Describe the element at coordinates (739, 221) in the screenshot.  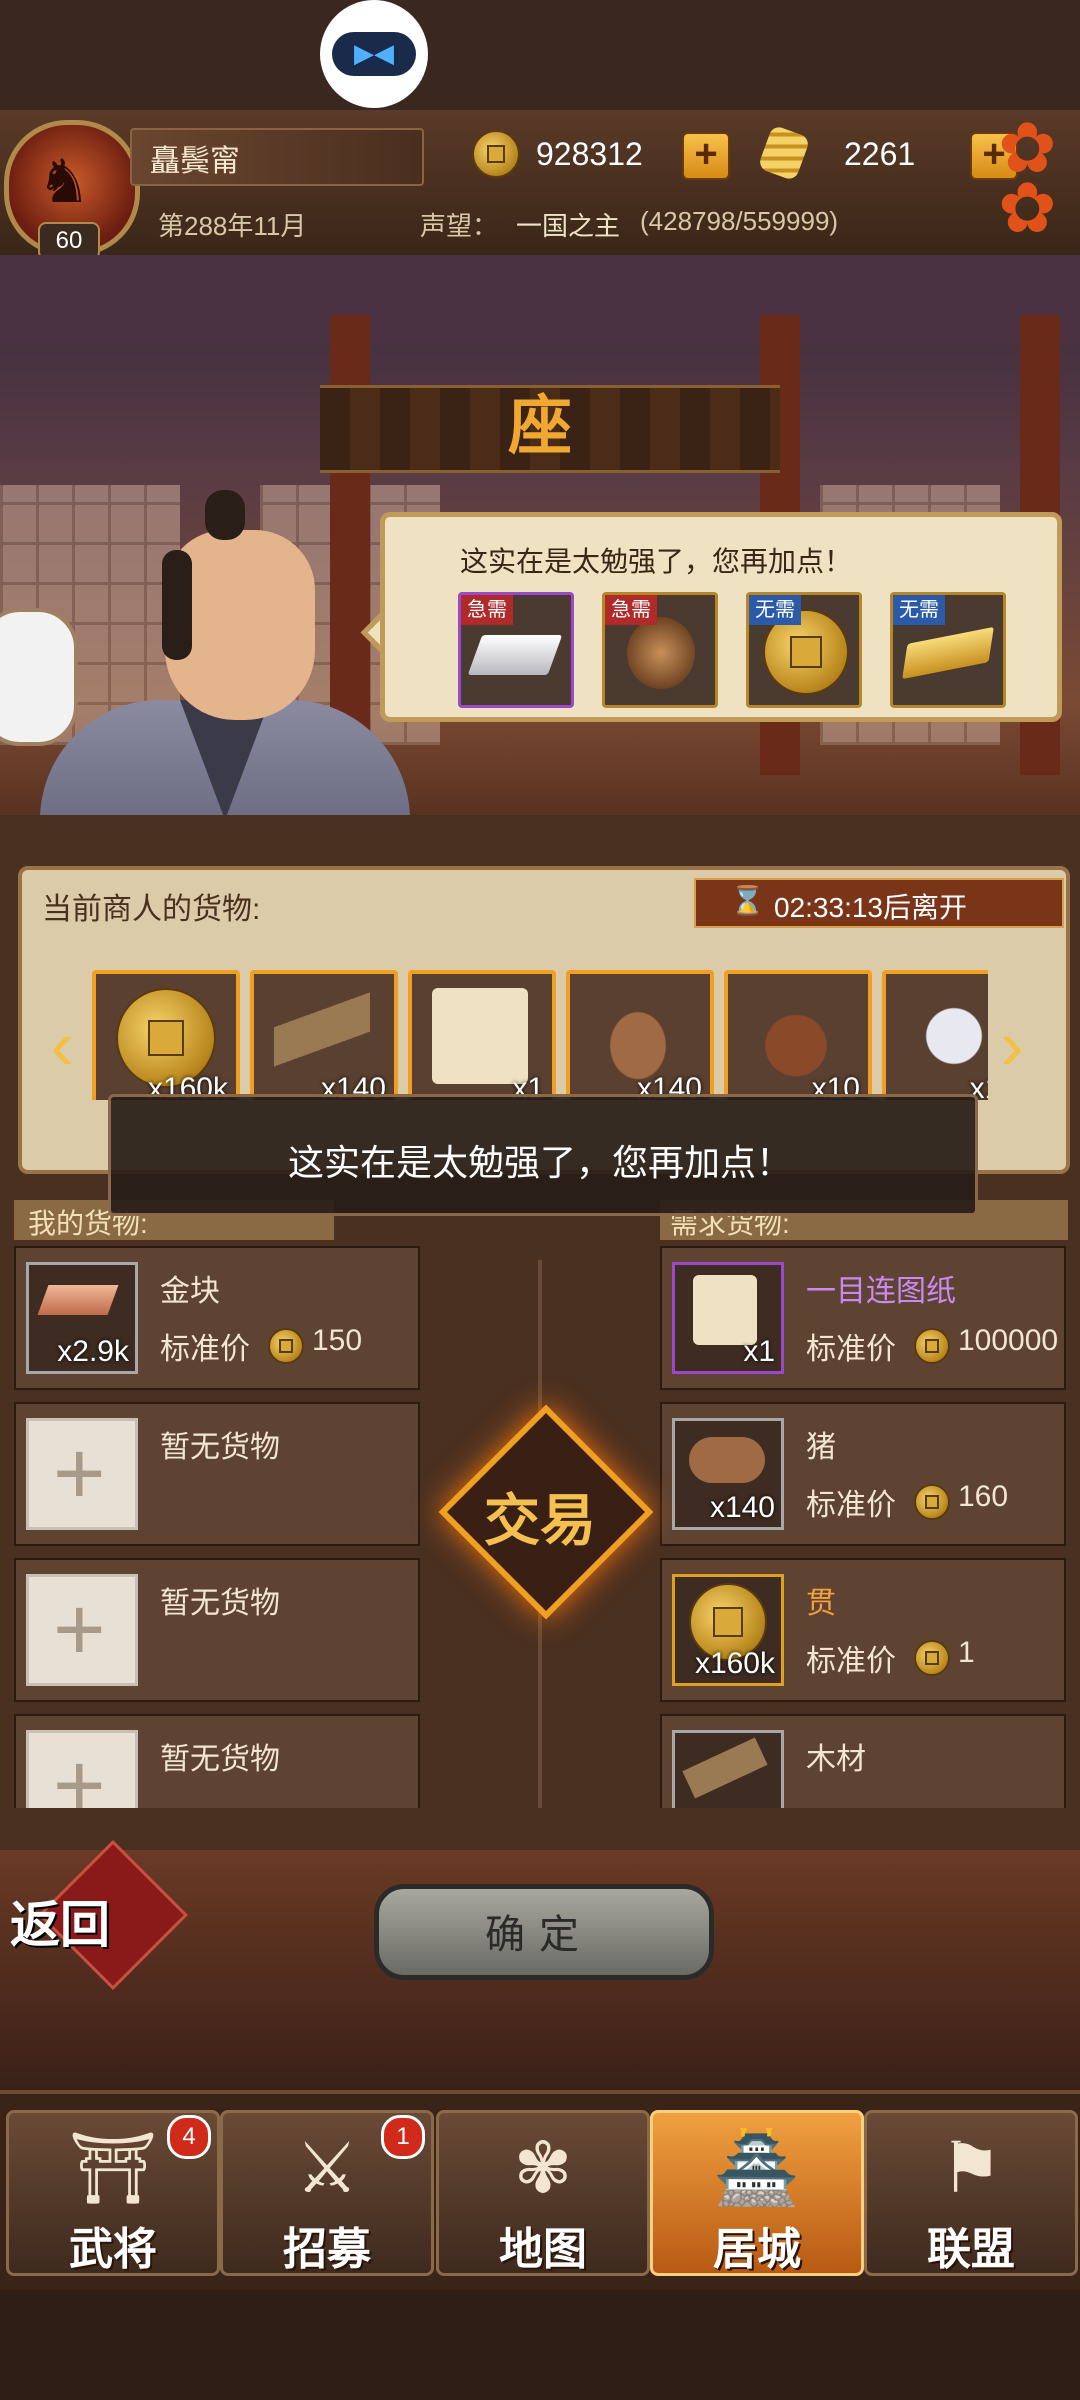
I see `prestige-progress: (428798/559999)` at that location.